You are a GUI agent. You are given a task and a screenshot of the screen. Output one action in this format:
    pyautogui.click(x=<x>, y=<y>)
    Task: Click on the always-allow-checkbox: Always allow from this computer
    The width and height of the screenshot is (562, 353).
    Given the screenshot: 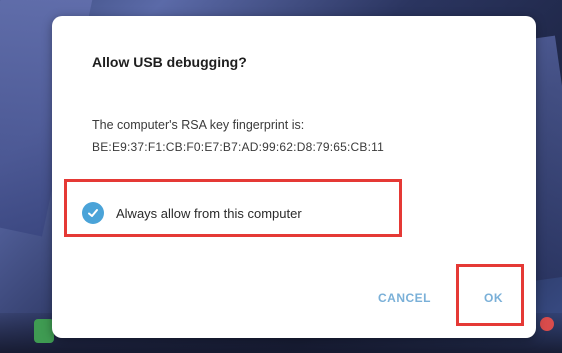 What is the action you would take?
    pyautogui.click(x=192, y=213)
    